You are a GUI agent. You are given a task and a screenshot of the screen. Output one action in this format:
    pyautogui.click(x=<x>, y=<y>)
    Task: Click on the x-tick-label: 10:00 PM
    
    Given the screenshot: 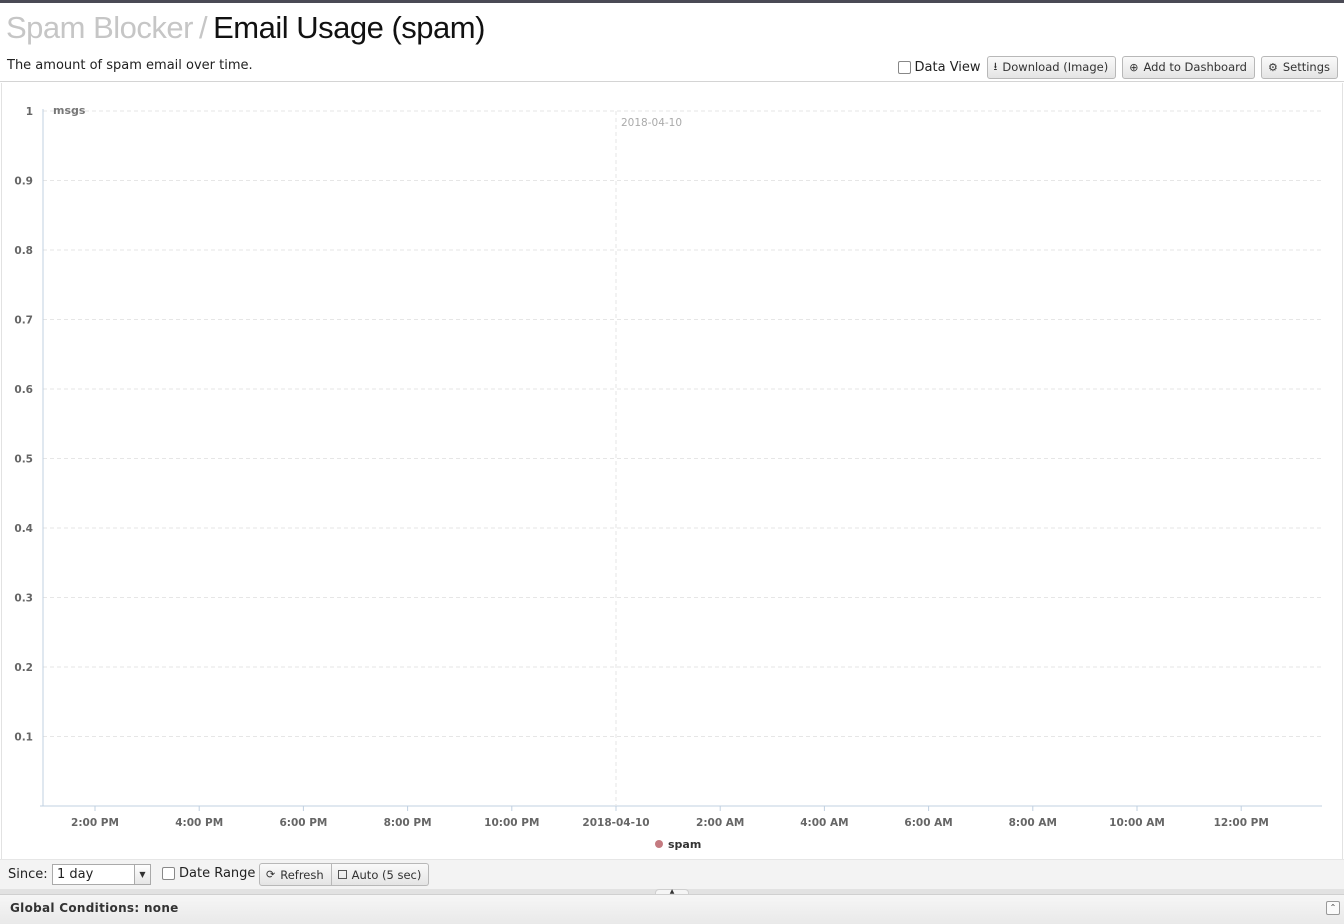 What is the action you would take?
    pyautogui.click(x=511, y=823)
    